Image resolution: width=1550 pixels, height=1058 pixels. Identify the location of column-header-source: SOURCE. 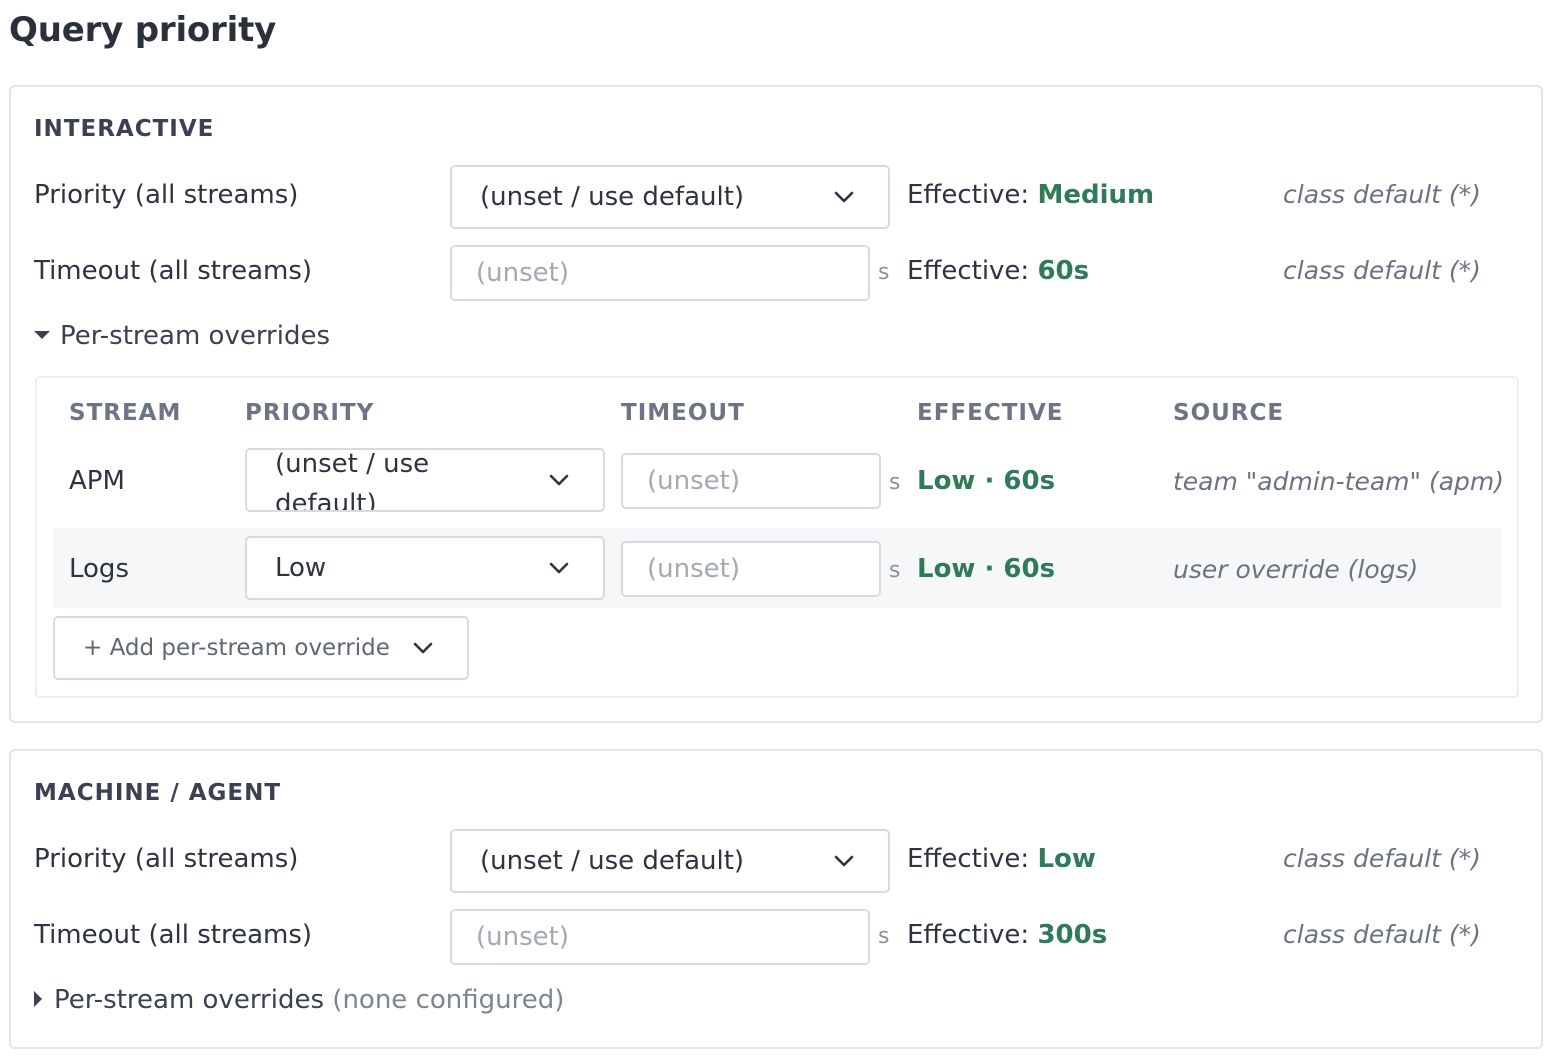
(1229, 413).